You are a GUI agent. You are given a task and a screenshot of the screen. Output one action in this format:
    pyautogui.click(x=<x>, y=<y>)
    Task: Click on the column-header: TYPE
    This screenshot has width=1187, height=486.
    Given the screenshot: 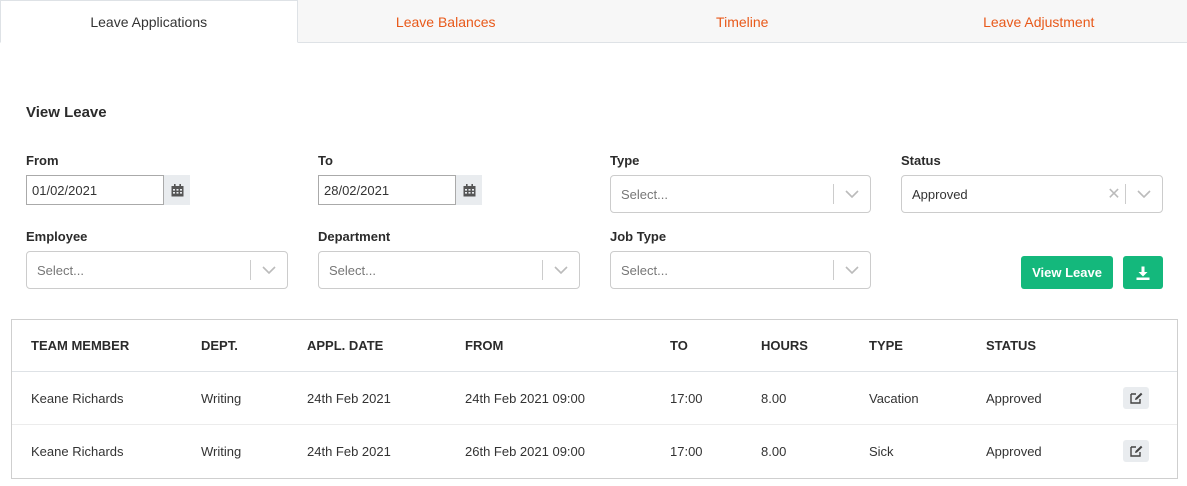 What is the action you would take?
    pyautogui.click(x=886, y=345)
    